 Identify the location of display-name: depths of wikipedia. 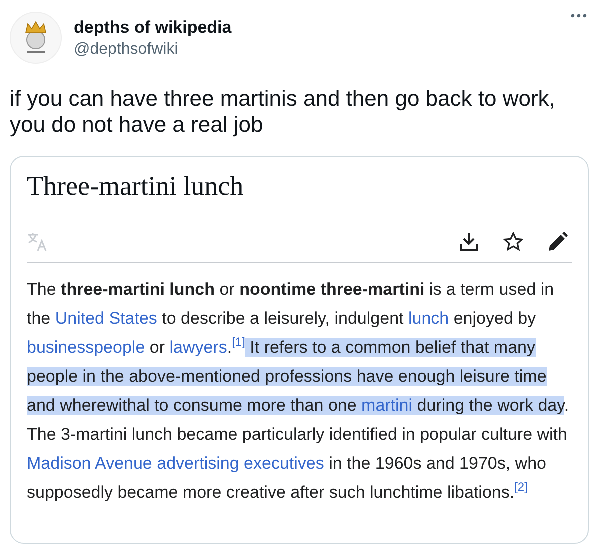
(153, 28).